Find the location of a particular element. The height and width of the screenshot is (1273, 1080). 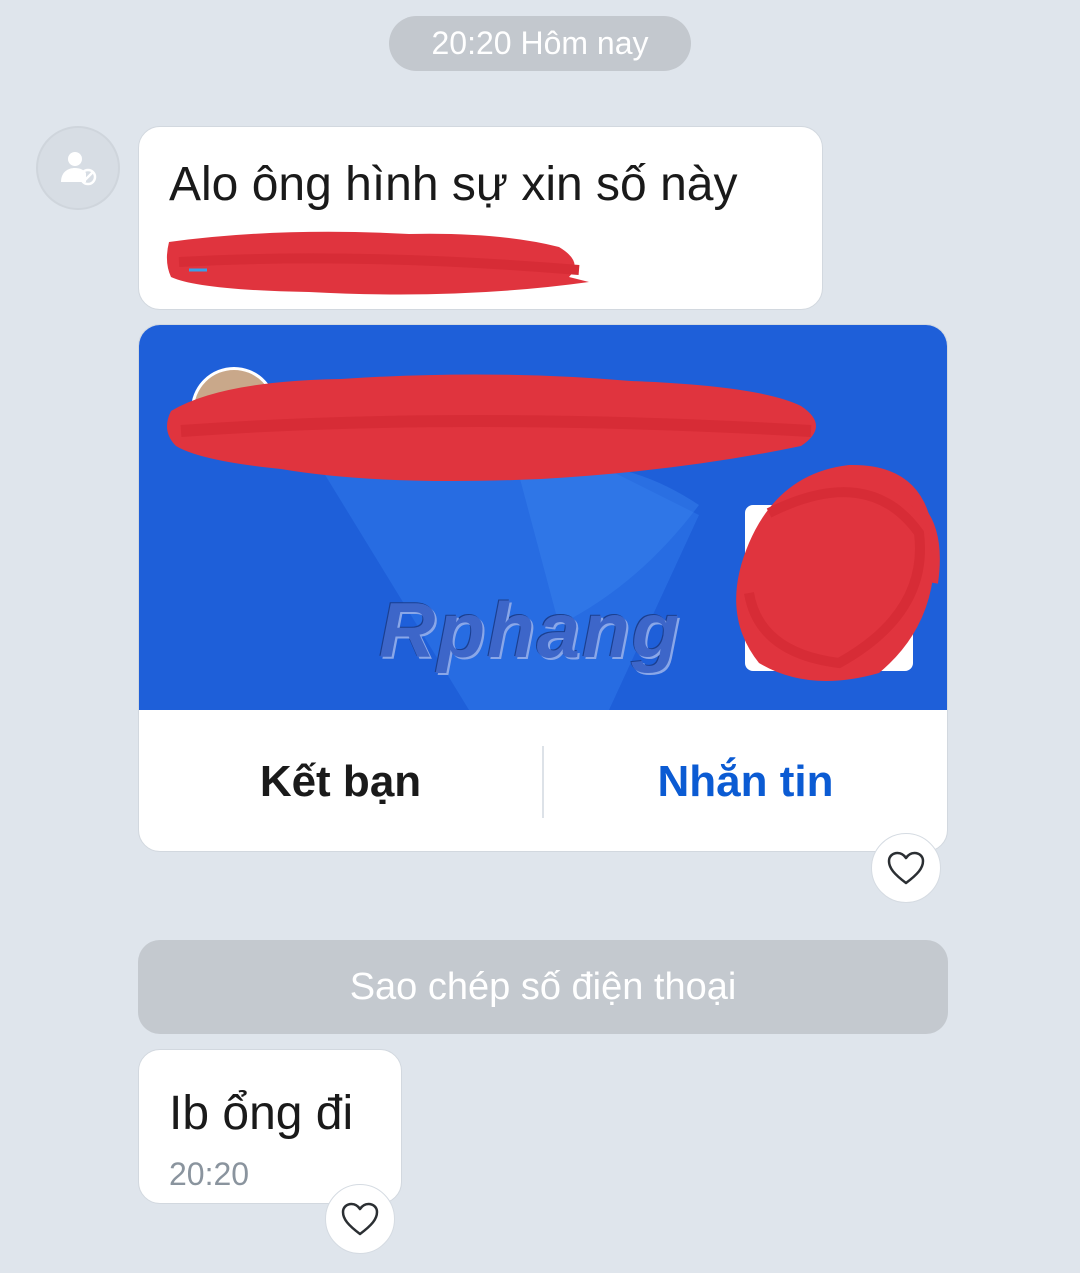

sender-avatar is located at coordinates (78, 168).